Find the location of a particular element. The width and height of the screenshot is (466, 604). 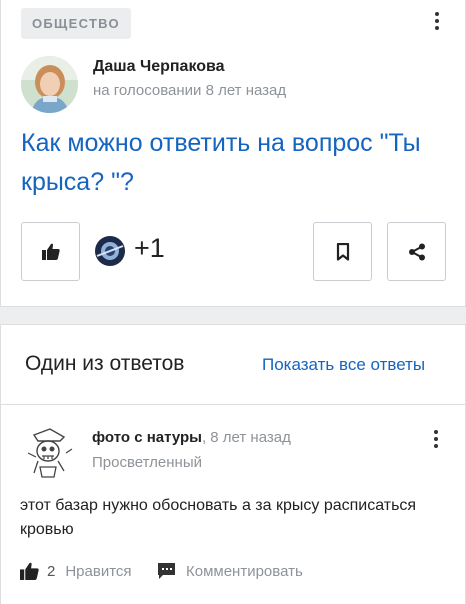

answer-like-action: 2 Нравится is located at coordinates (76, 571).